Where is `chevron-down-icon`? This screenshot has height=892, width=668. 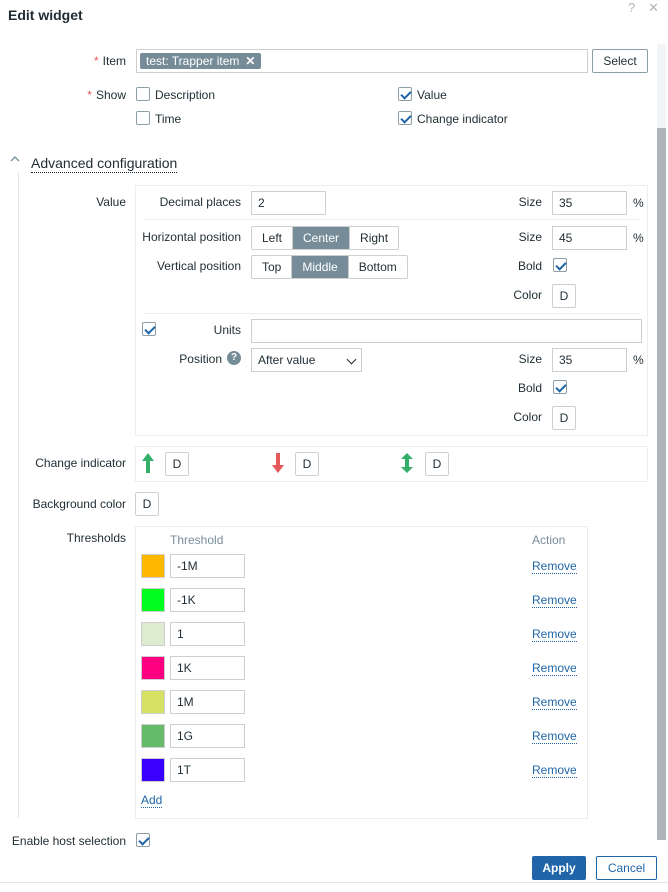
chevron-down-icon is located at coordinates (351, 359).